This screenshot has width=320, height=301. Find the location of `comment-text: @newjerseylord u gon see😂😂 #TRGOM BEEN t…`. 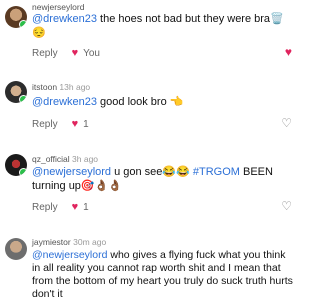

comment-text: @newjerseylord u gon see😂😂 #TRGOM BEEN t… is located at coordinates (163, 179).